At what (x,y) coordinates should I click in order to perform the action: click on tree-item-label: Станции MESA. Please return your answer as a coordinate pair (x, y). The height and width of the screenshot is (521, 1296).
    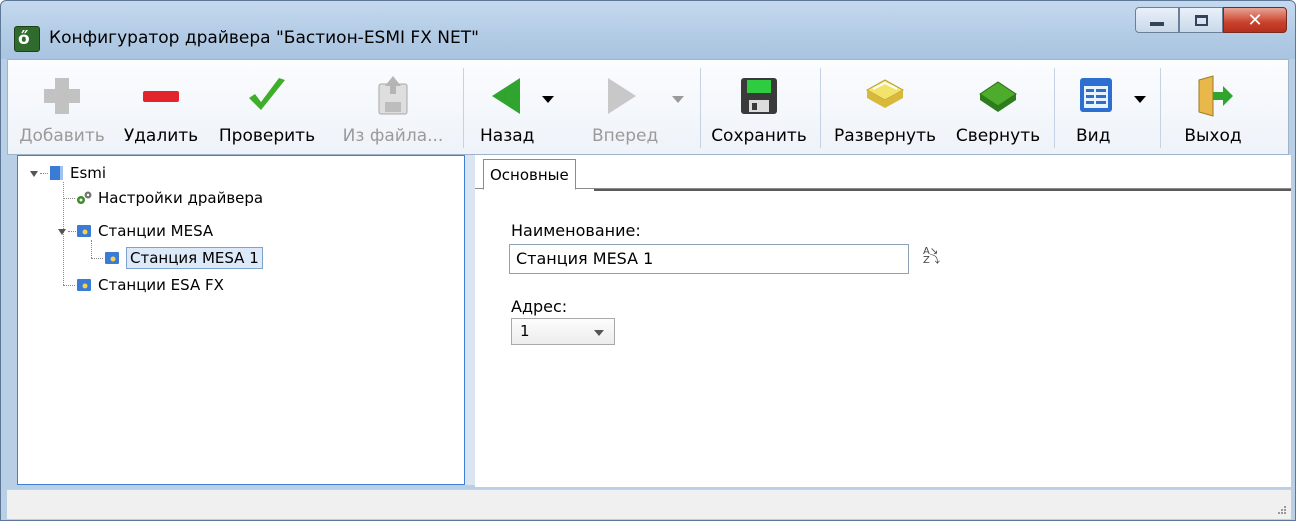
    Looking at the image, I should click on (156, 231).